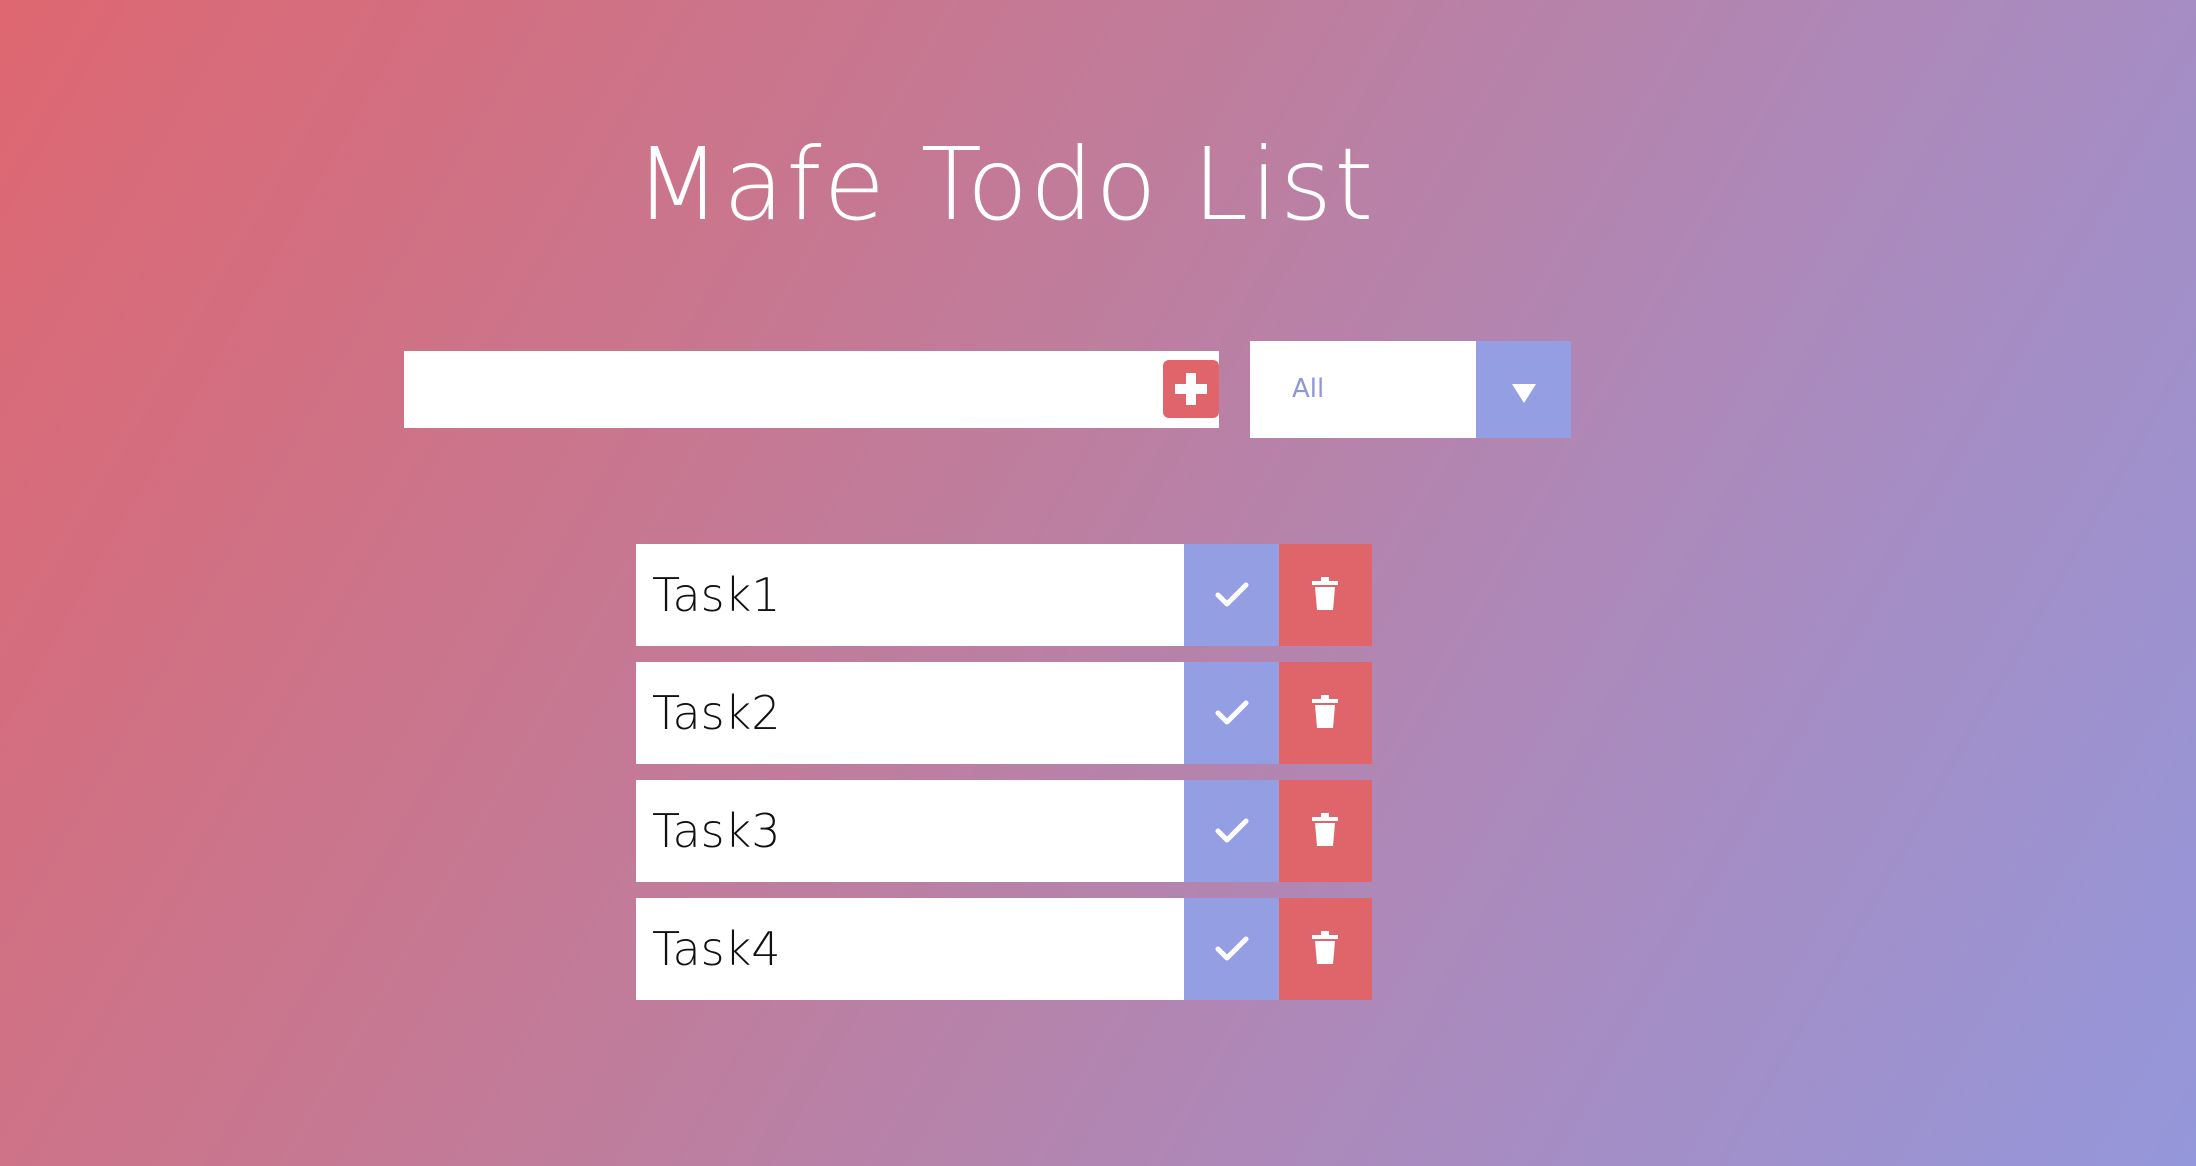 The height and width of the screenshot is (1166, 2196). I want to click on filter-dropdown-toggle, so click(1523, 389).